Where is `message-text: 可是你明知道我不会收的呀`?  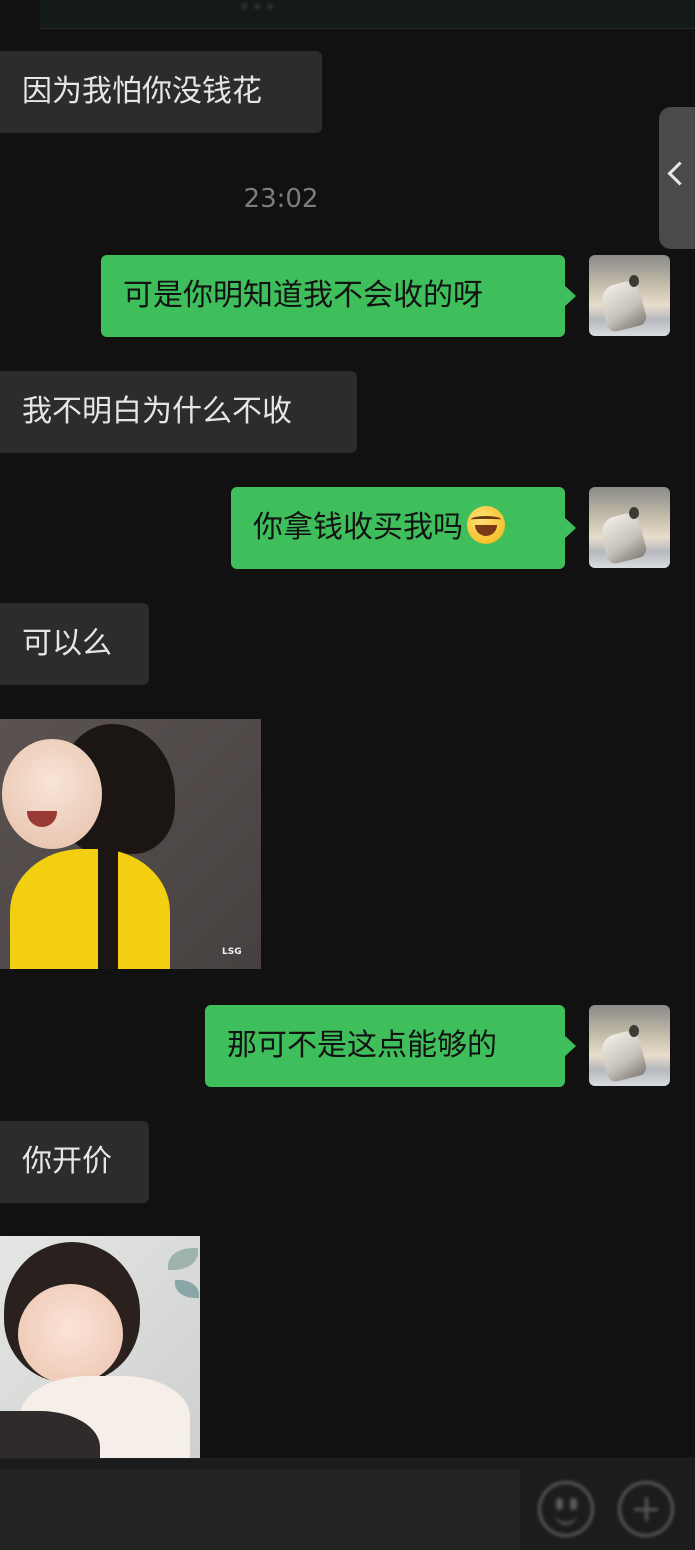
message-text: 可是你明知道我不会收的呀 is located at coordinates (303, 295).